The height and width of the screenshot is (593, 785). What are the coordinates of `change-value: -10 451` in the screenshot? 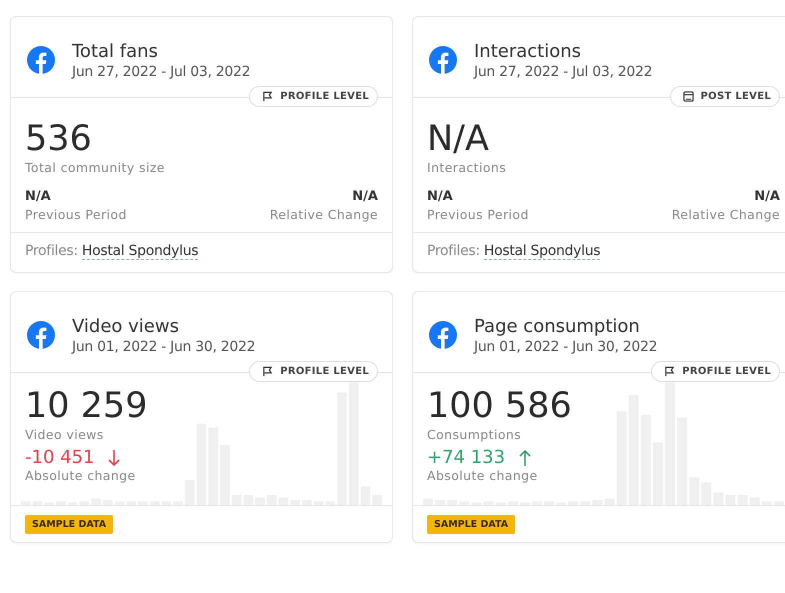 It's located at (59, 457).